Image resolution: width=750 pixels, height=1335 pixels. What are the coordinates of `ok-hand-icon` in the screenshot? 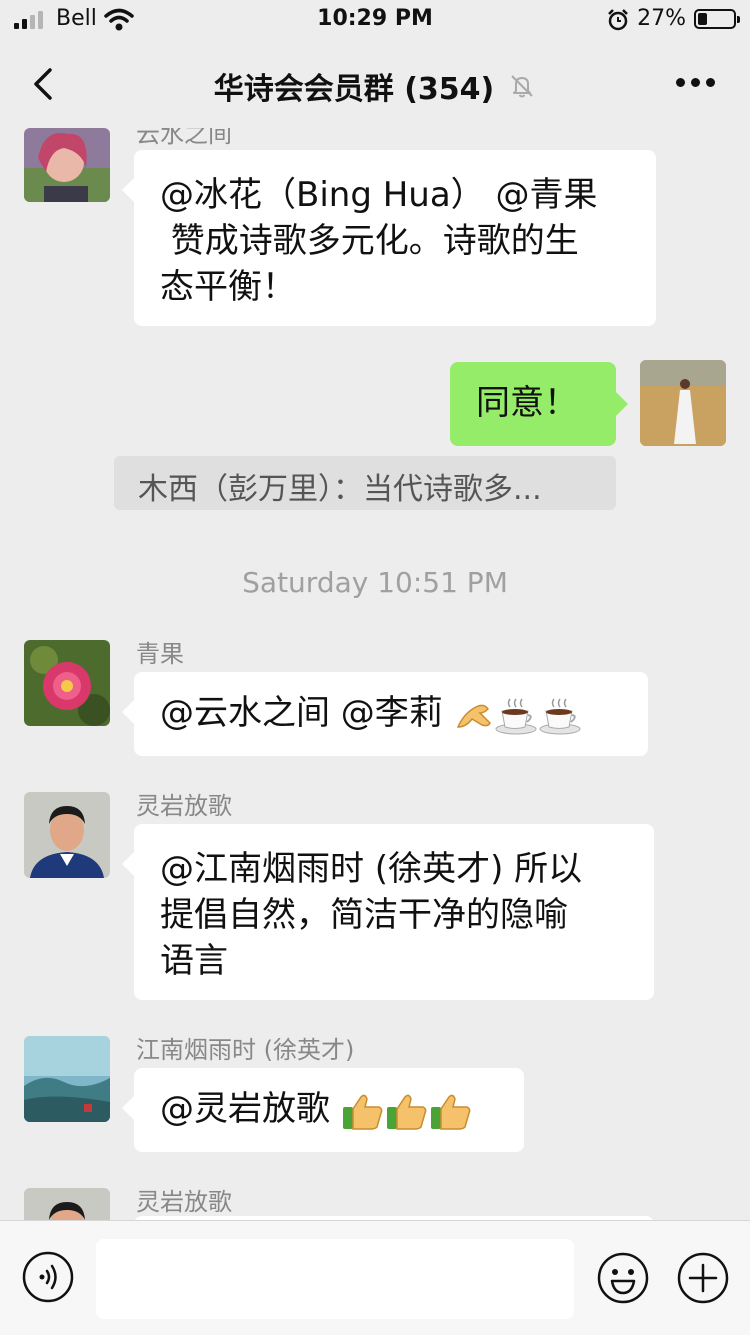 It's located at (473, 716).